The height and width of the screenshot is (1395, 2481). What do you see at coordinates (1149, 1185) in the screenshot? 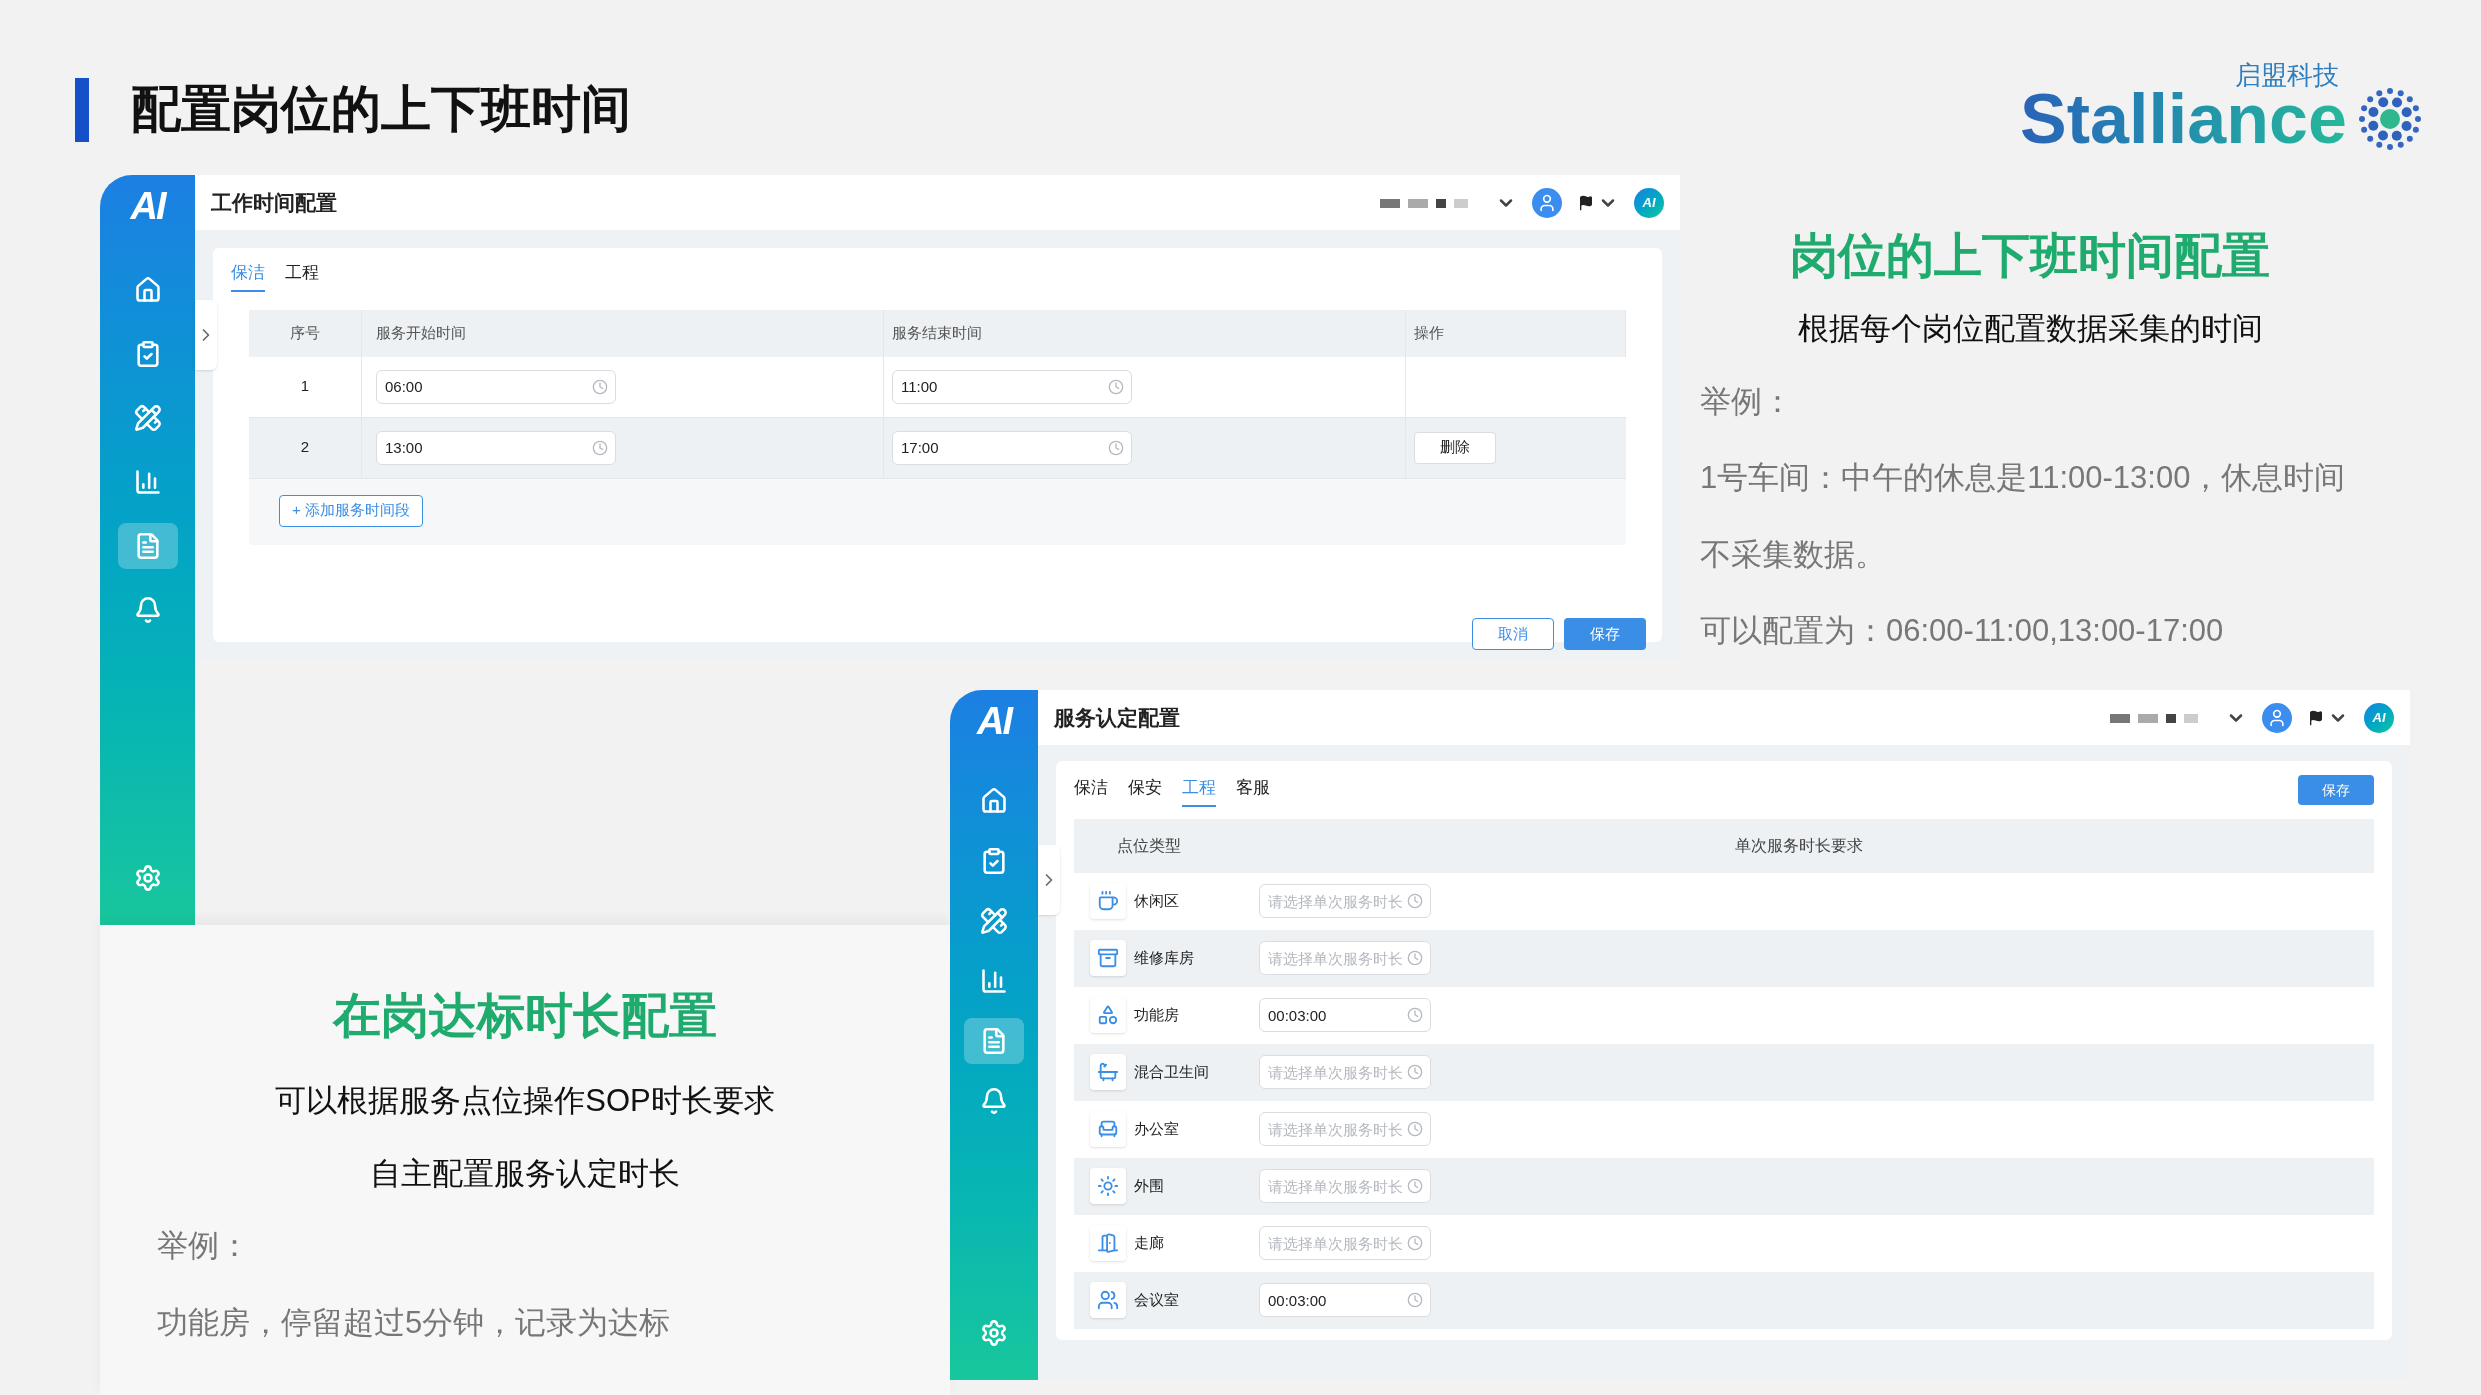
I see `point-type-name: 外围` at bounding box center [1149, 1185].